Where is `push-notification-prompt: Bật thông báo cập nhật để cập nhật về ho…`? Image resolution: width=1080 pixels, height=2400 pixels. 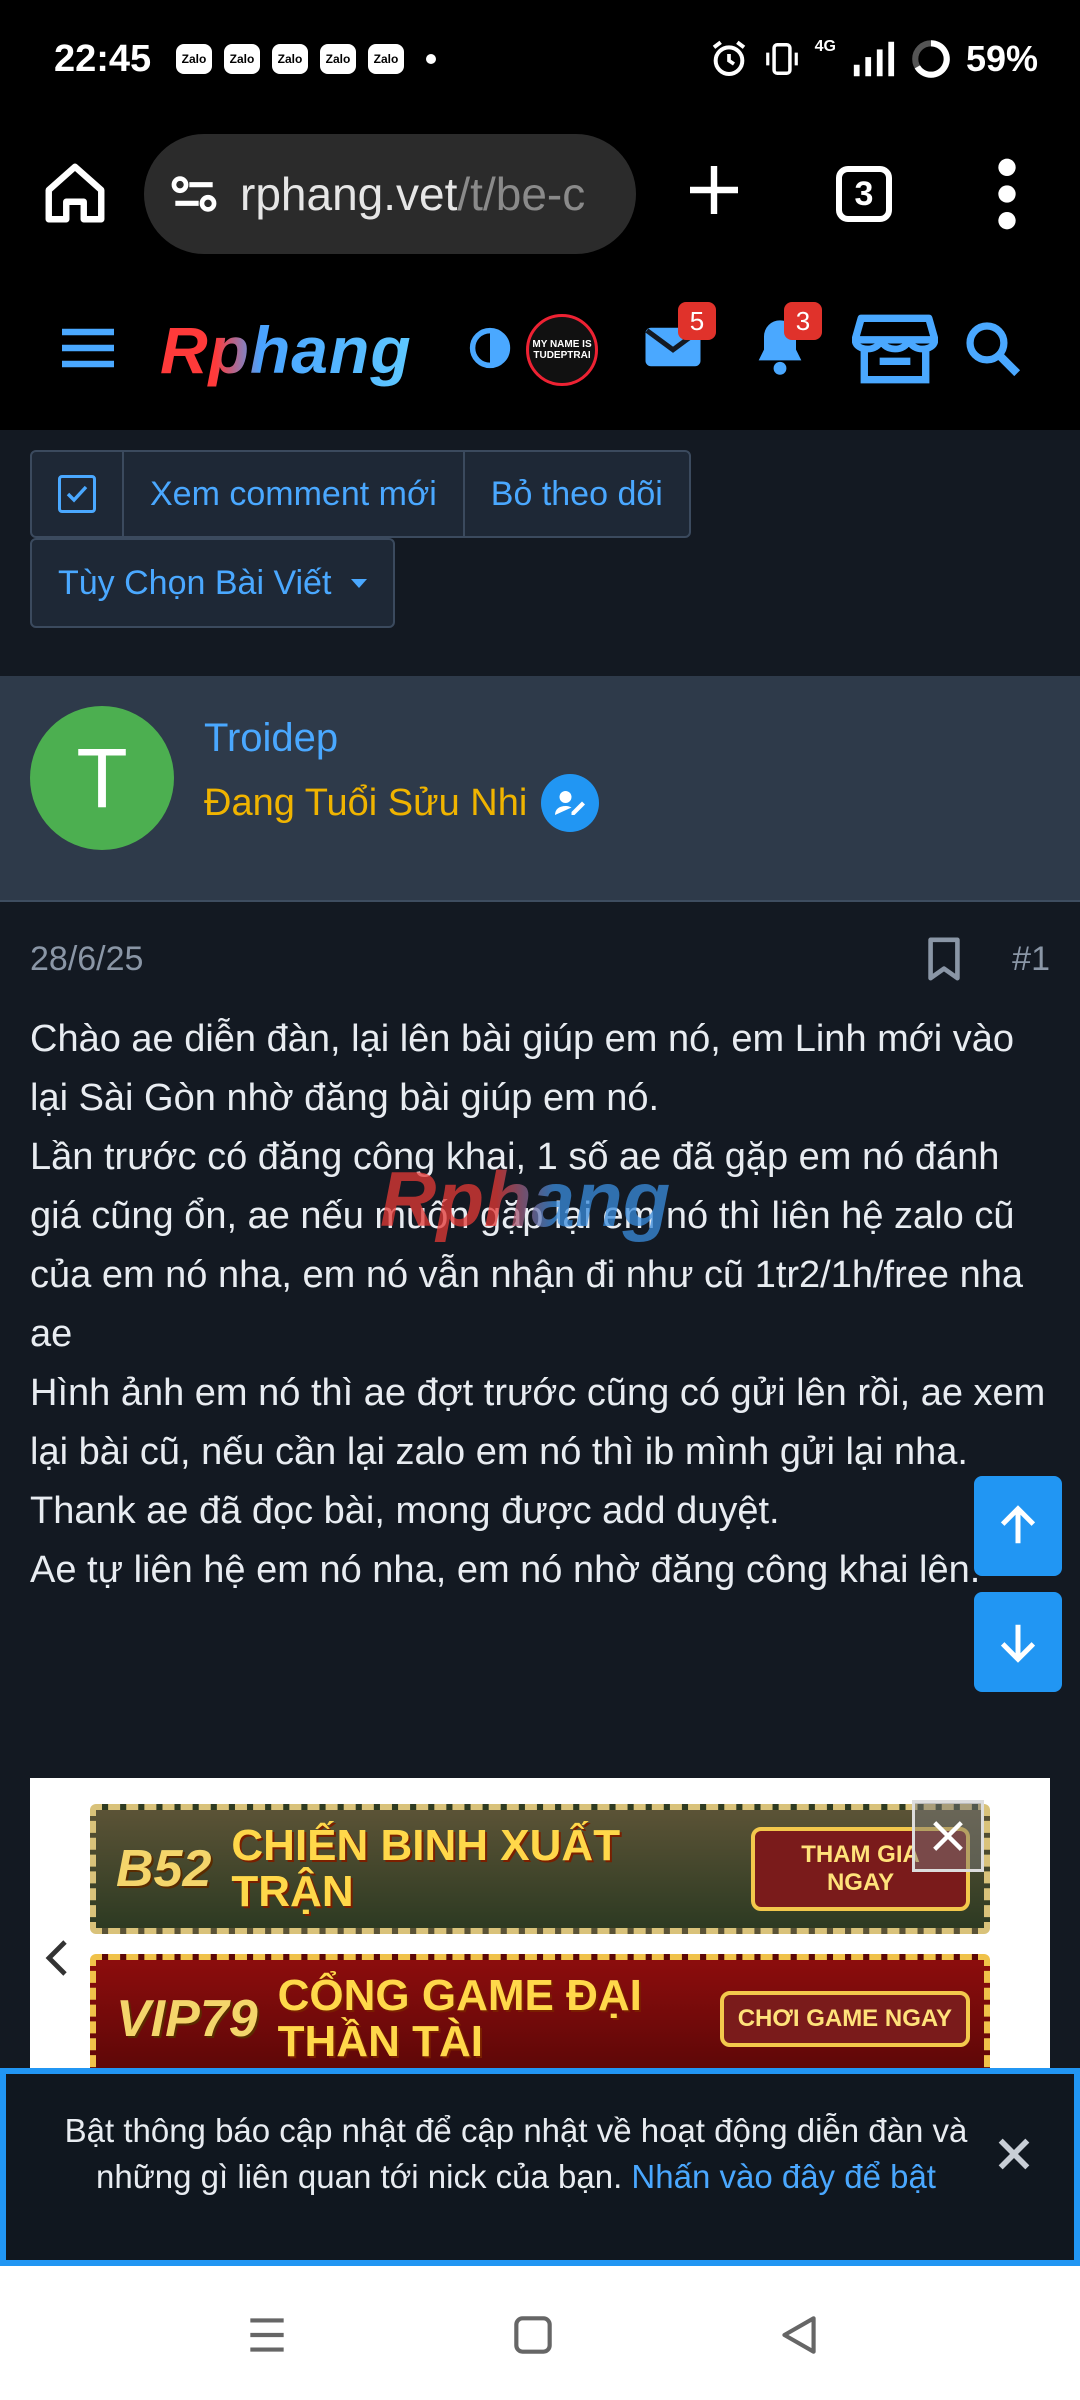 push-notification-prompt: Bật thông báo cập nhật để cập nhật về ho… is located at coordinates (540, 2167).